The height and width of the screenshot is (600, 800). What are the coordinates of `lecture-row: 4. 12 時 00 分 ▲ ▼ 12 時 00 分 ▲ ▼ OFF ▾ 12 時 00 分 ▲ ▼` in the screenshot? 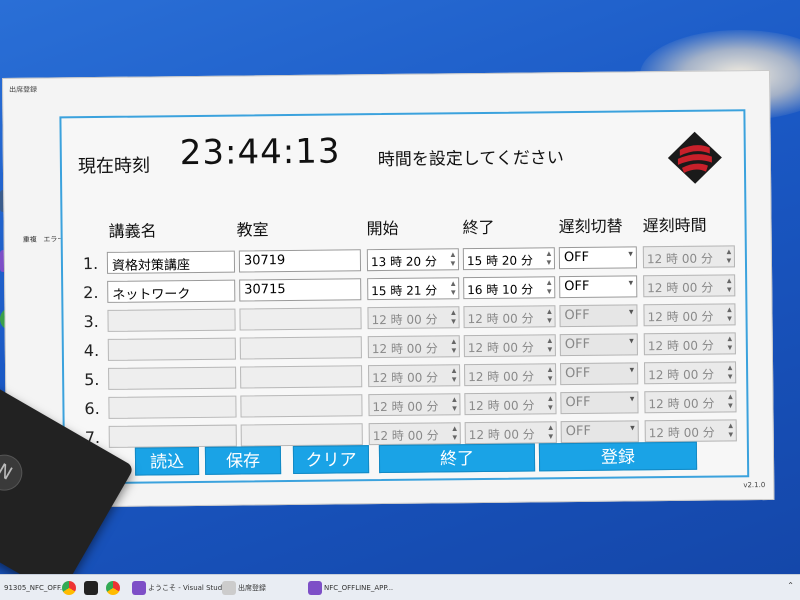 It's located at (407, 346).